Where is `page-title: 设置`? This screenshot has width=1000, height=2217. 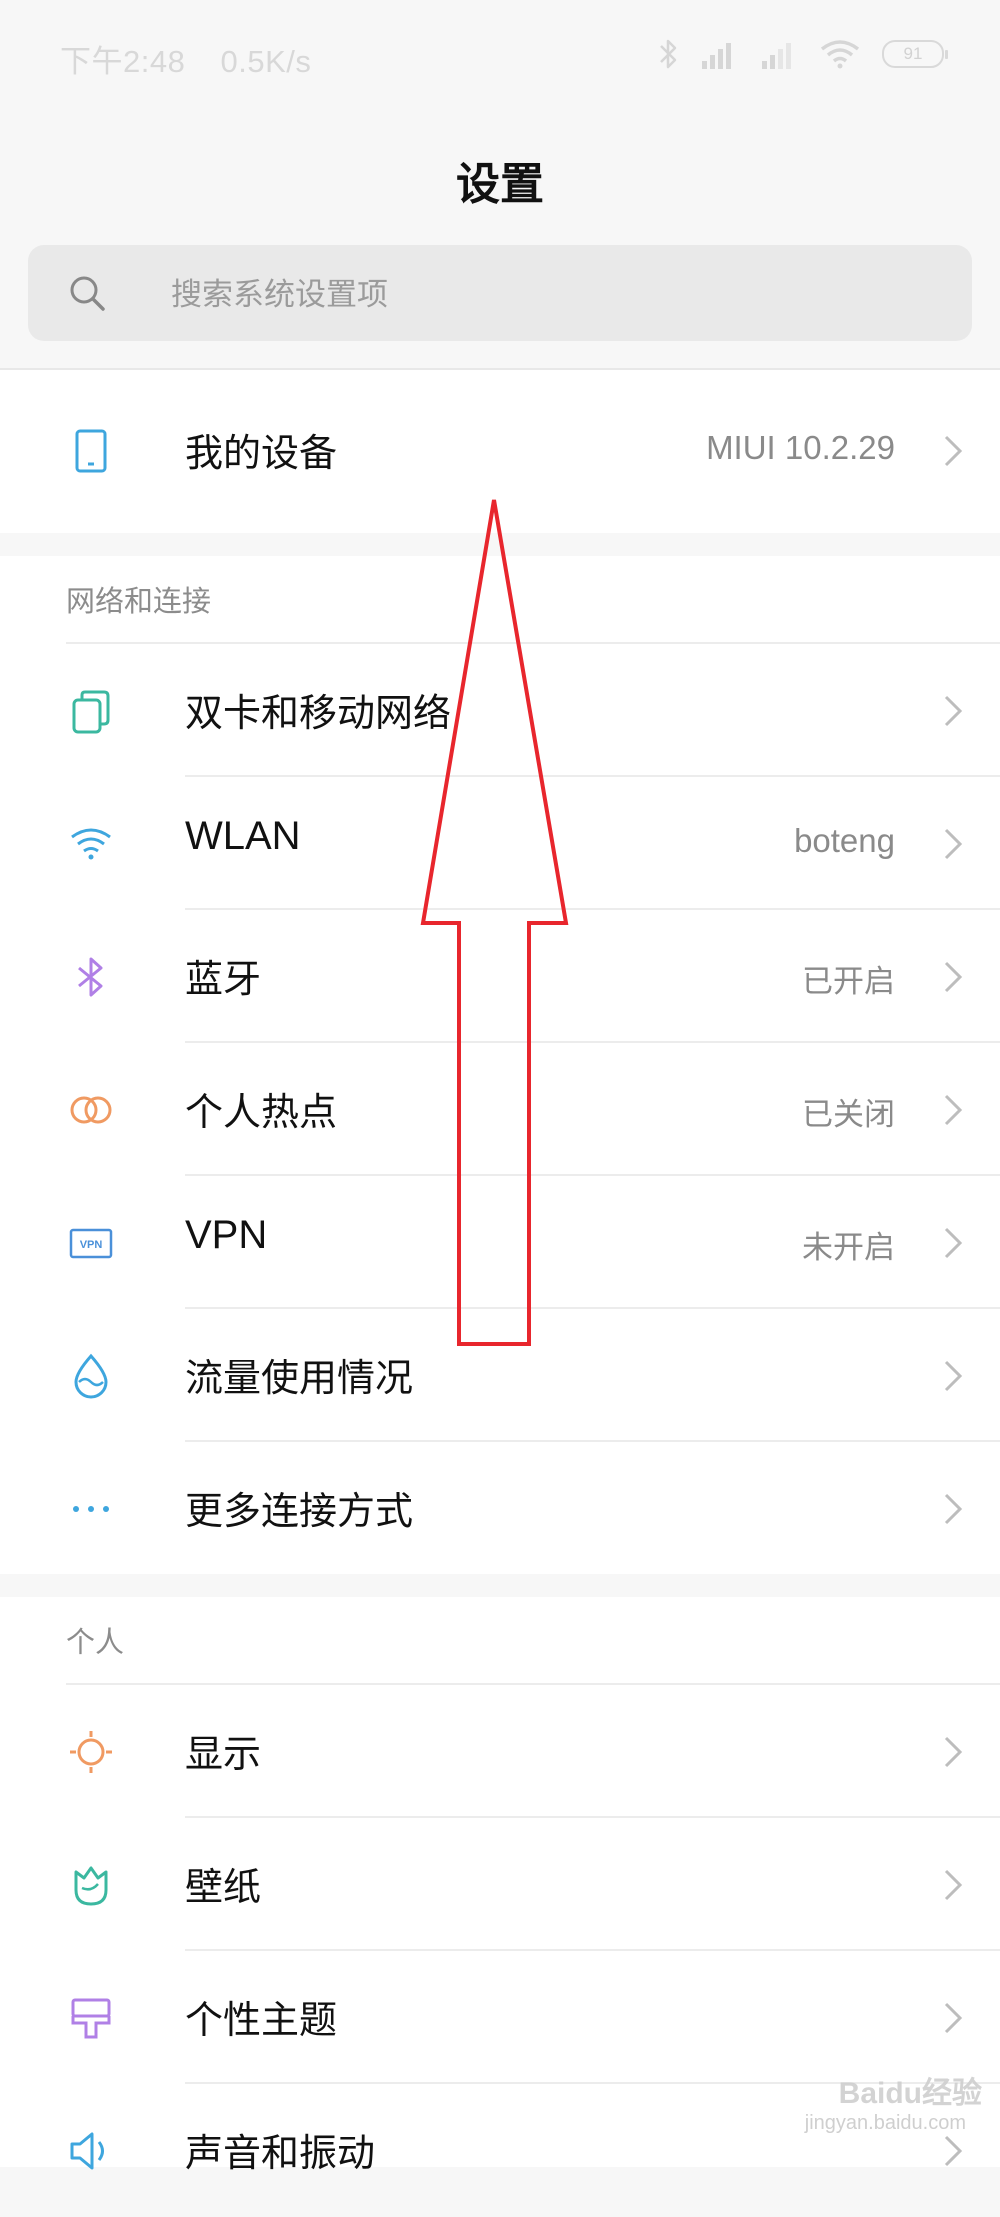 page-title: 设置 is located at coordinates (500, 184).